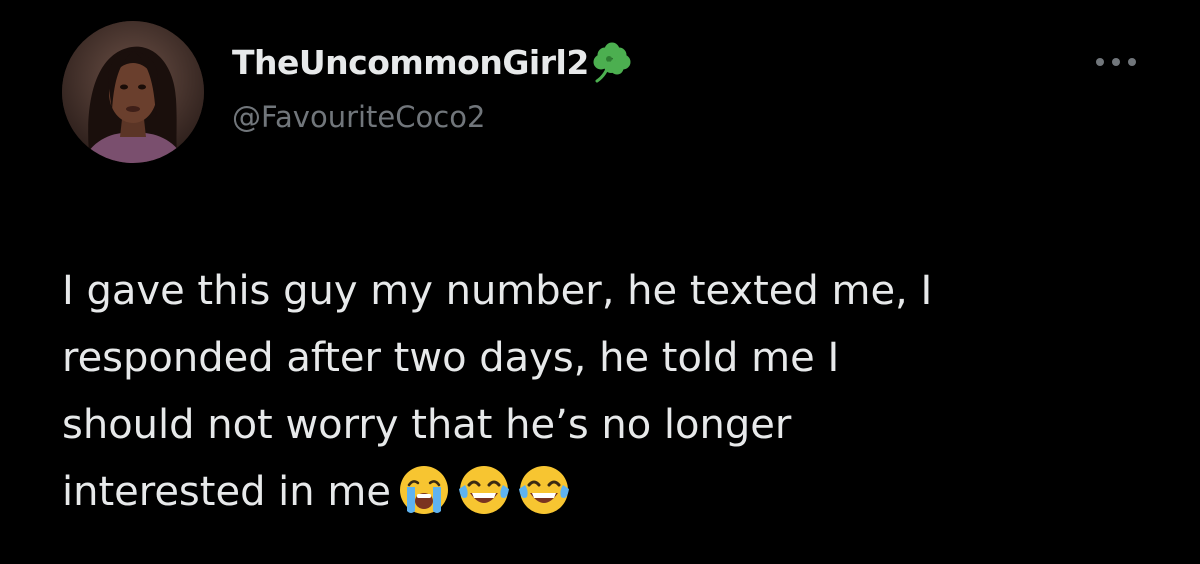 The width and height of the screenshot is (1200, 564). What do you see at coordinates (358, 117) in the screenshot?
I see `user-handle: @FavouriteCoco2` at bounding box center [358, 117].